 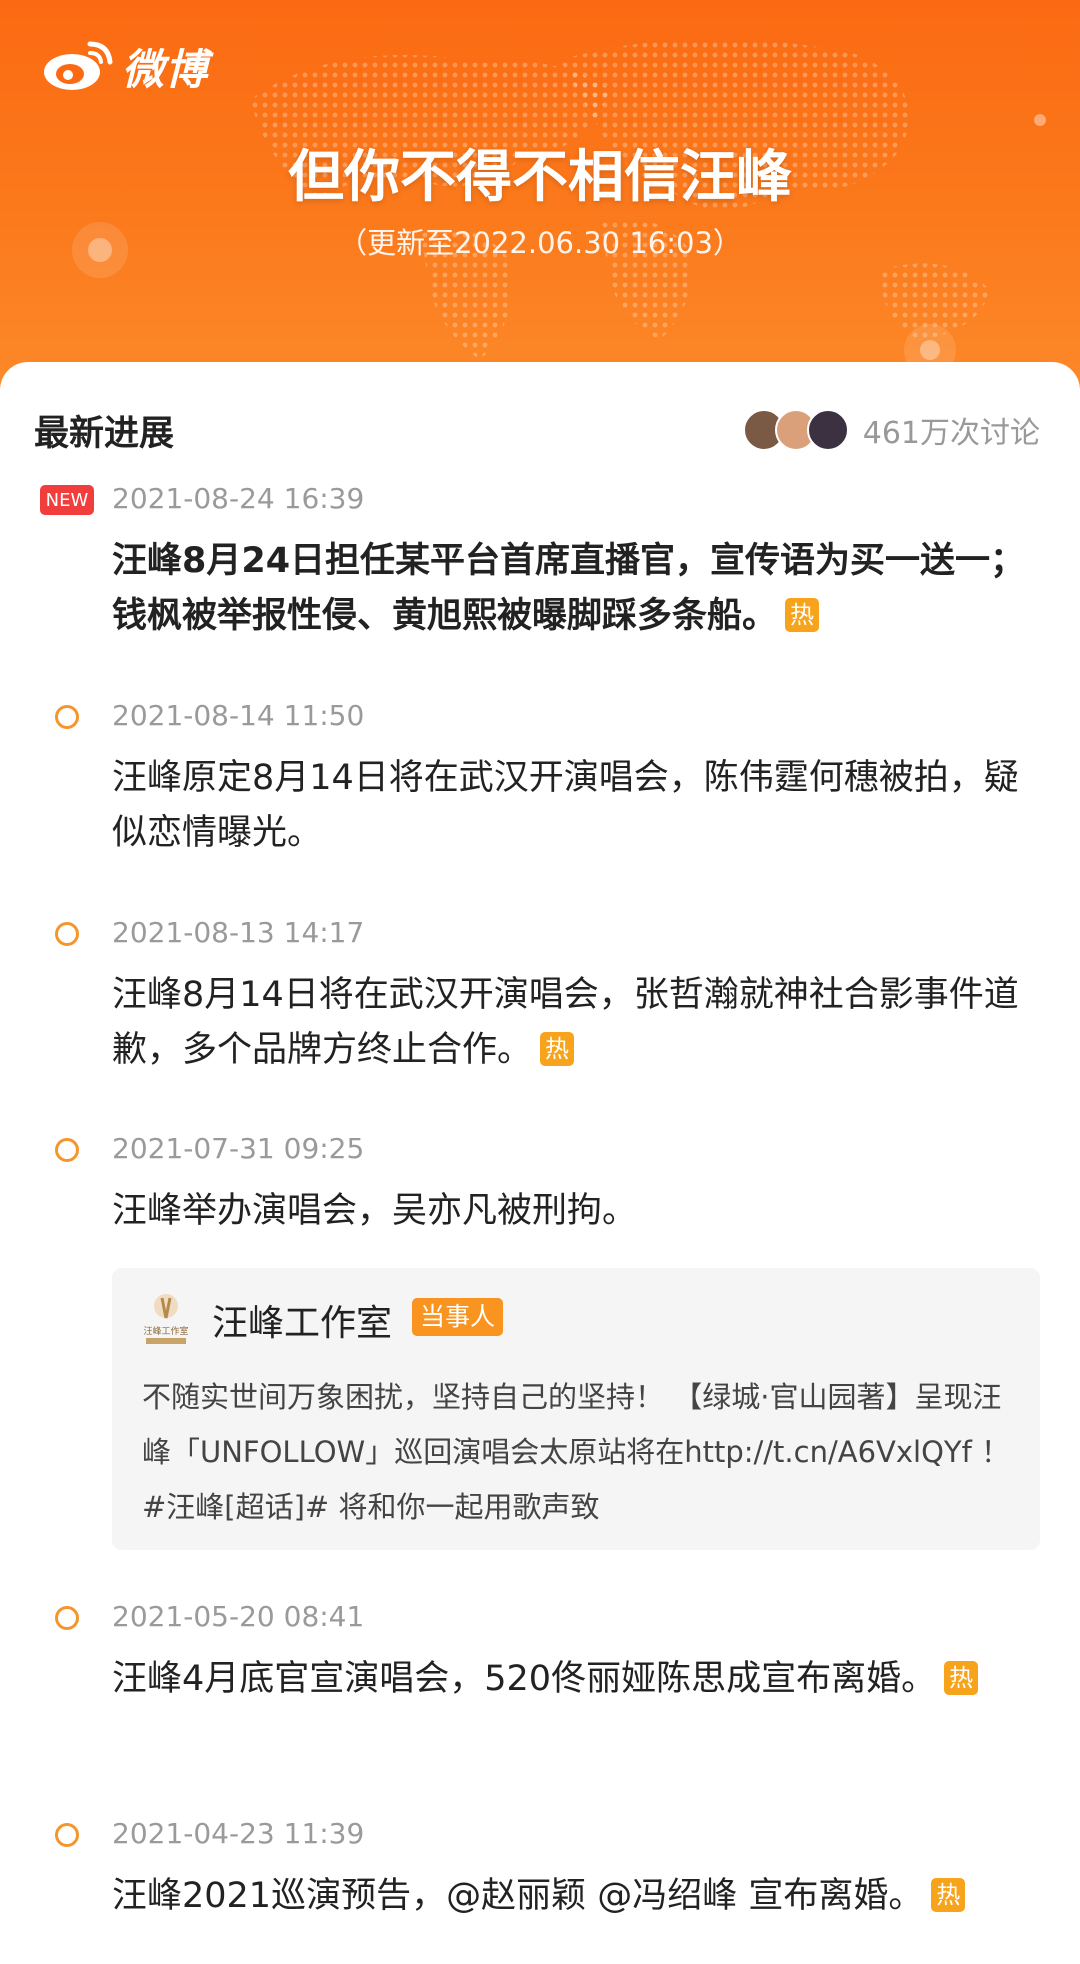 I want to click on timeline-text: 汪峰2021巡演预告，@赵丽颖 @冯绍峰 宣布离婚。热, so click(x=572, y=1896).